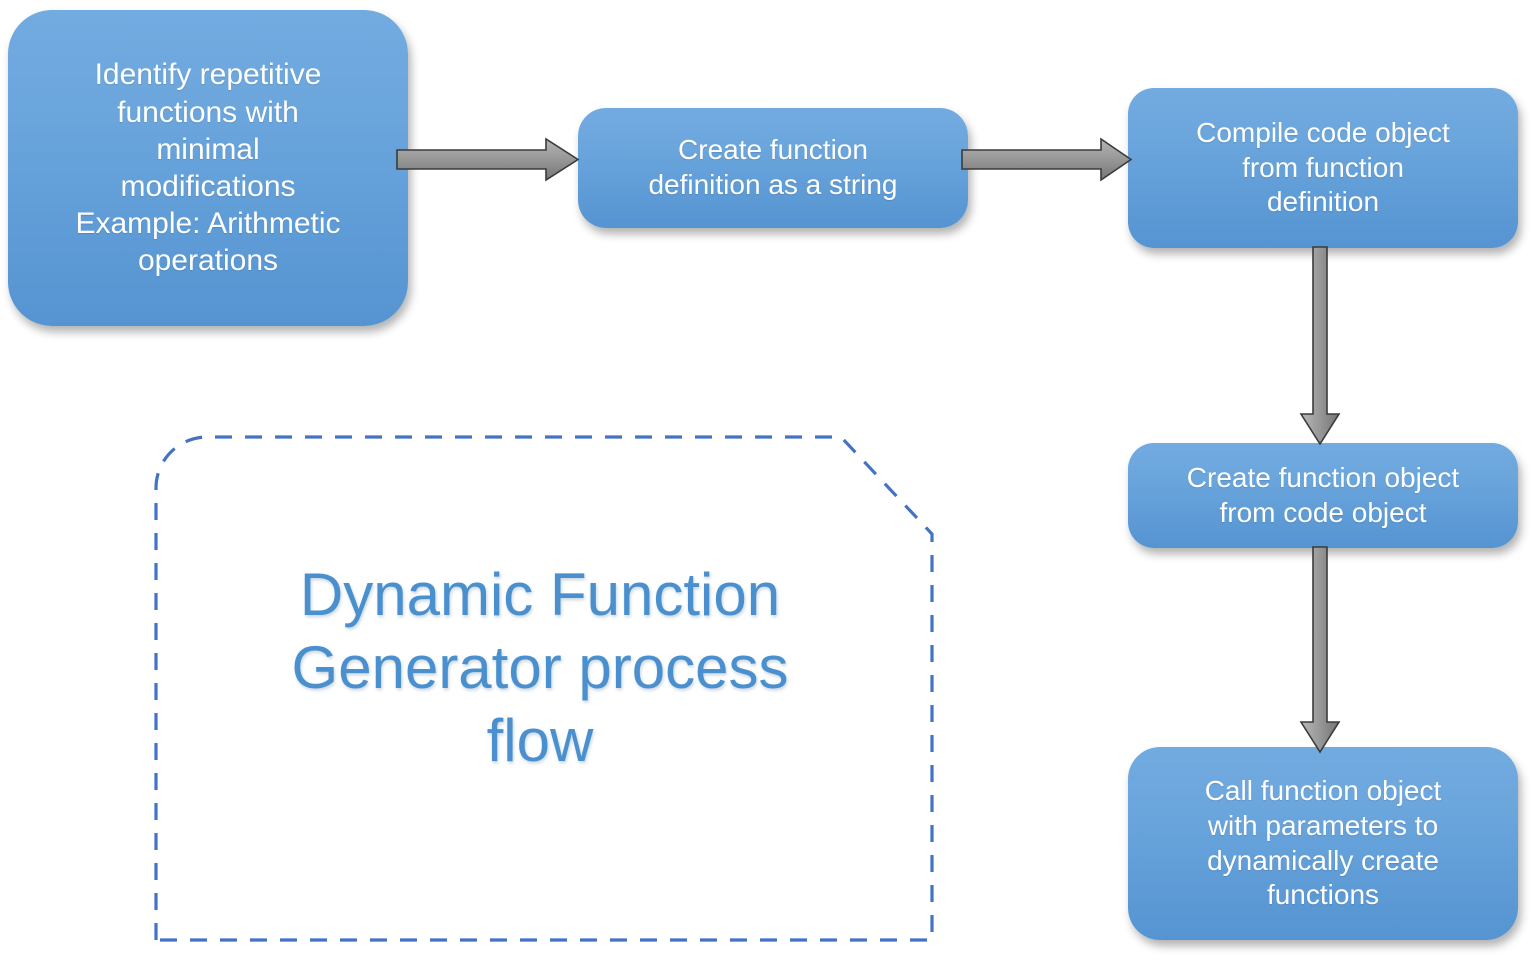 Image resolution: width=1534 pixels, height=975 pixels. I want to click on arrow-down-create-function-object-to-call, so click(1320, 650).